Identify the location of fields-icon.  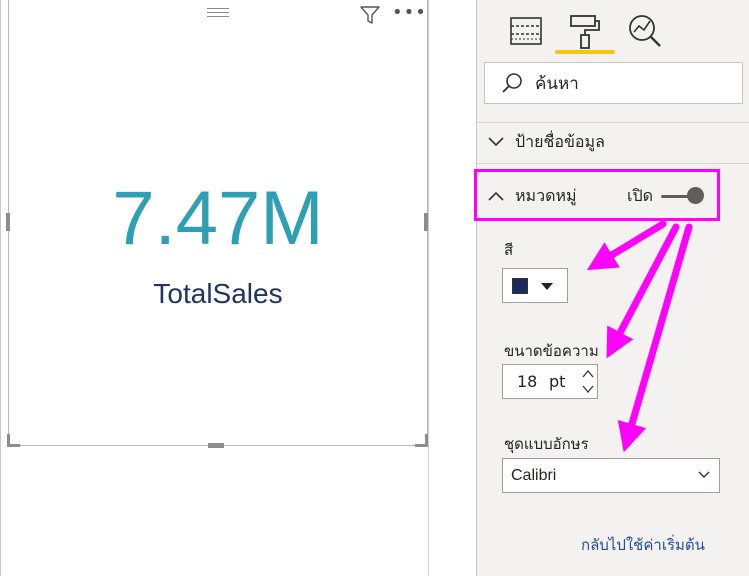
(527, 31).